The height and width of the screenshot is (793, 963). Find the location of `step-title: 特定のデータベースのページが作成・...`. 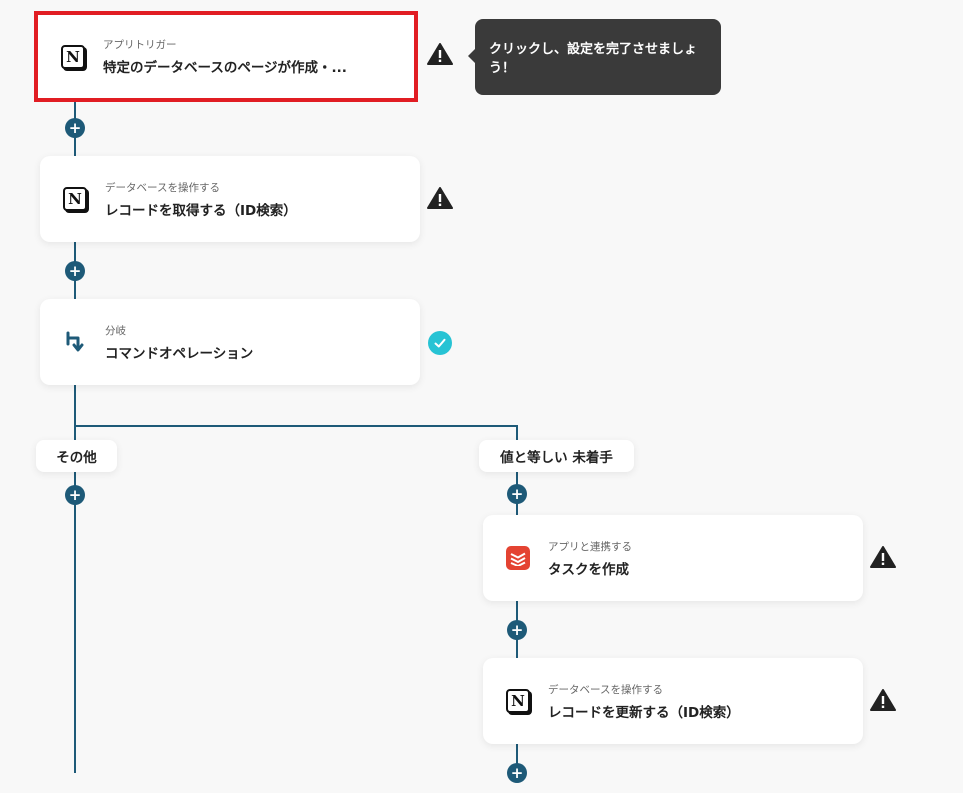

step-title: 特定のデータベースのページが作成・... is located at coordinates (225, 68).